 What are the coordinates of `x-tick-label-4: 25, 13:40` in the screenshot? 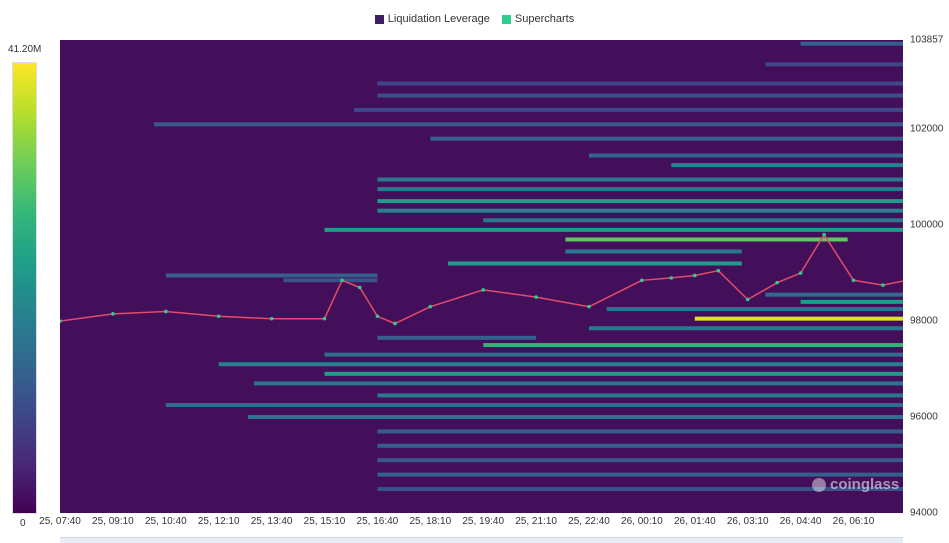 It's located at (271, 521).